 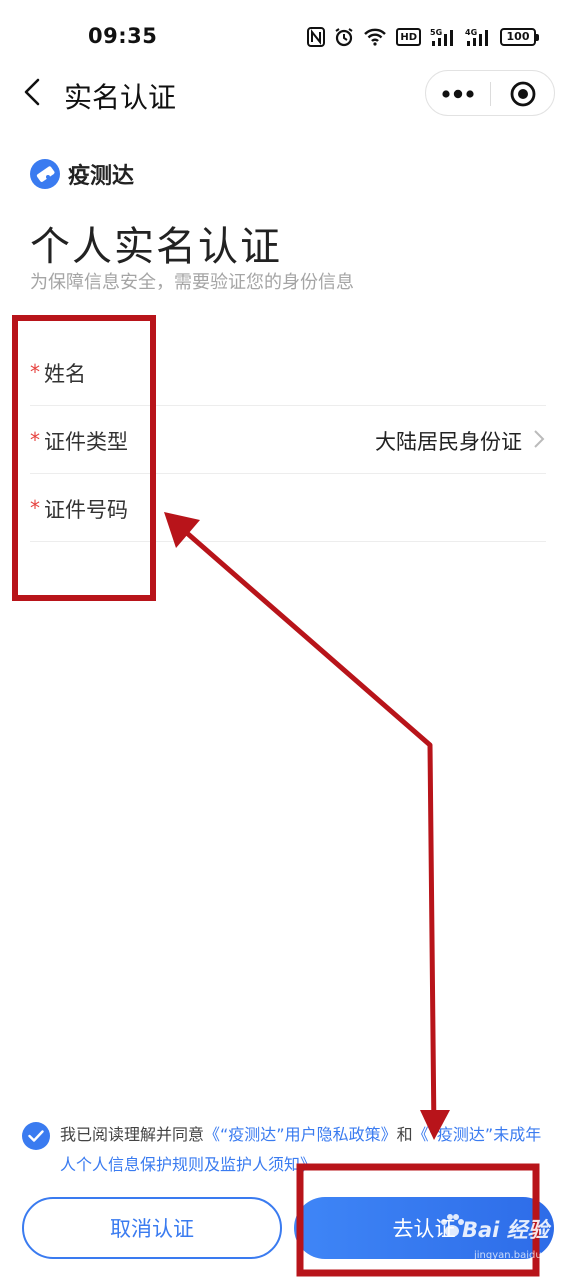 I want to click on watermark-sub: jingyan.baidu.com, so click(x=520, y=1255).